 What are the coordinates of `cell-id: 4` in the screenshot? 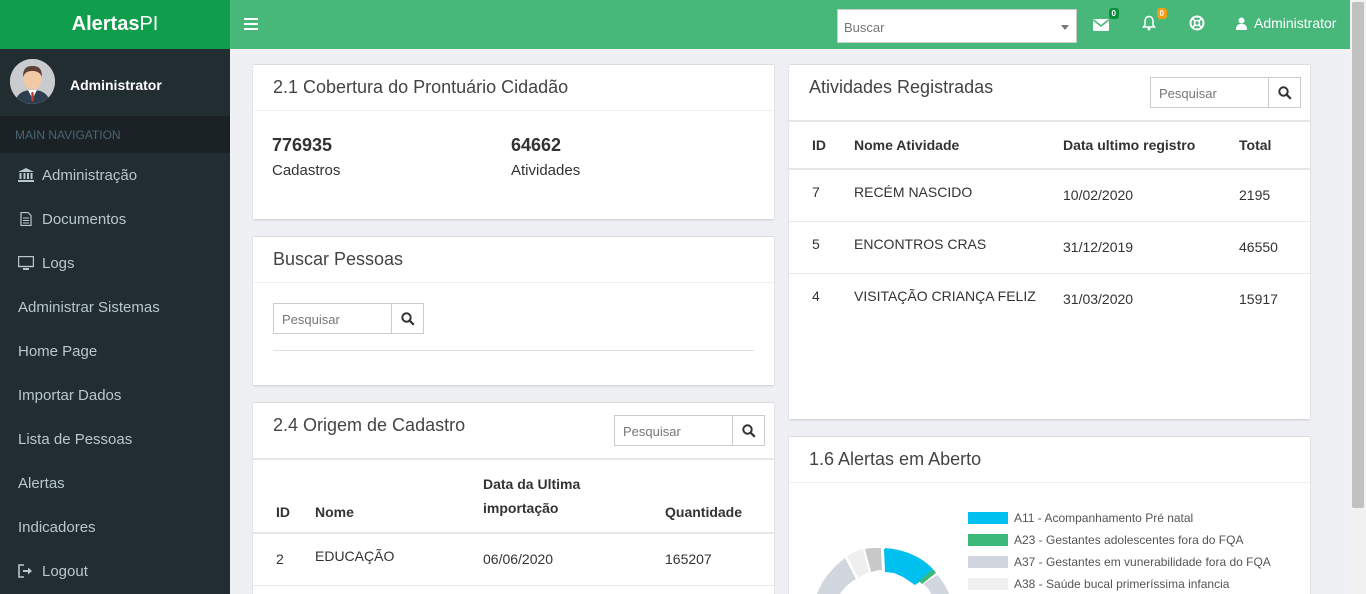 It's located at (816, 296).